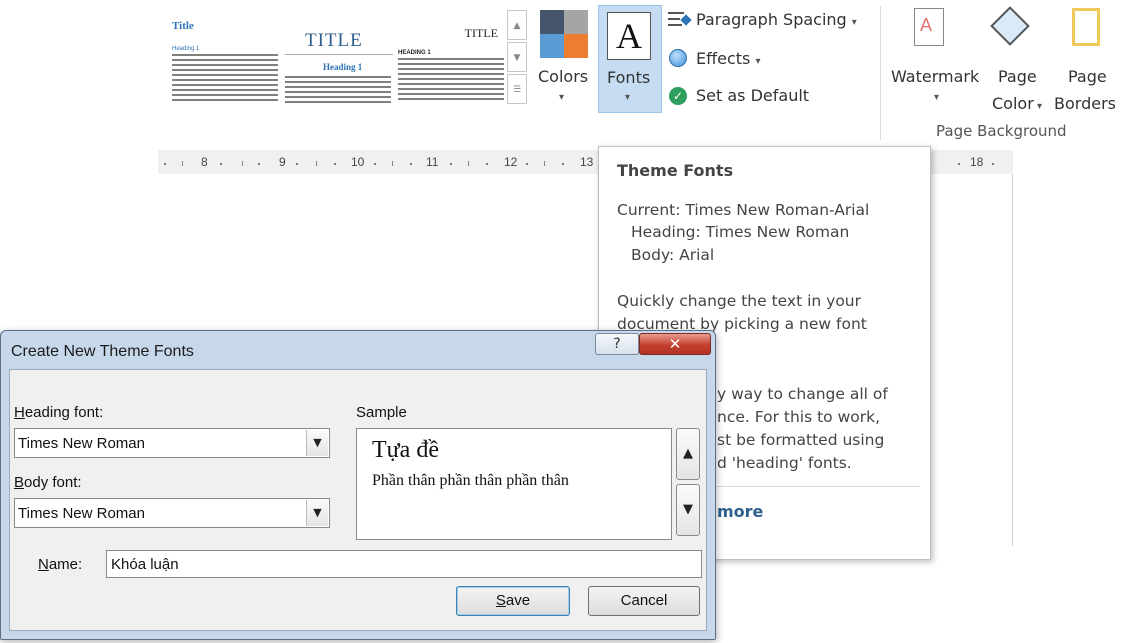  Describe the element at coordinates (81, 513) in the screenshot. I see `body-font-value: Times New Roman` at that location.